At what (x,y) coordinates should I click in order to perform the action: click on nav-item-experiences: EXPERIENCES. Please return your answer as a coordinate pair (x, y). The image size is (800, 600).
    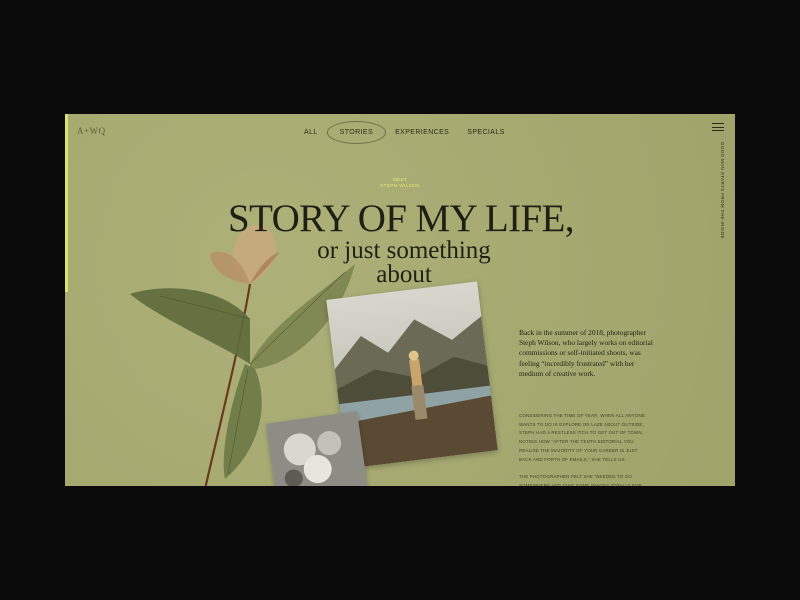
    Looking at the image, I should click on (422, 132).